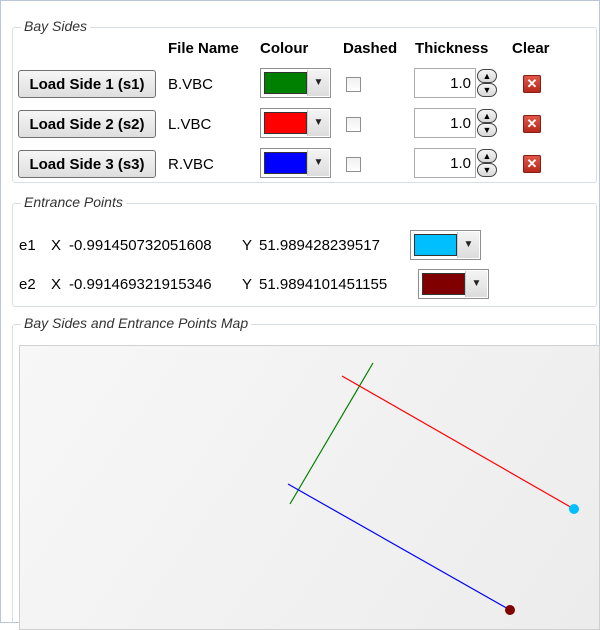 The image size is (600, 630). What do you see at coordinates (510, 610) in the screenshot?
I see `entrance-point-2-marker` at bounding box center [510, 610].